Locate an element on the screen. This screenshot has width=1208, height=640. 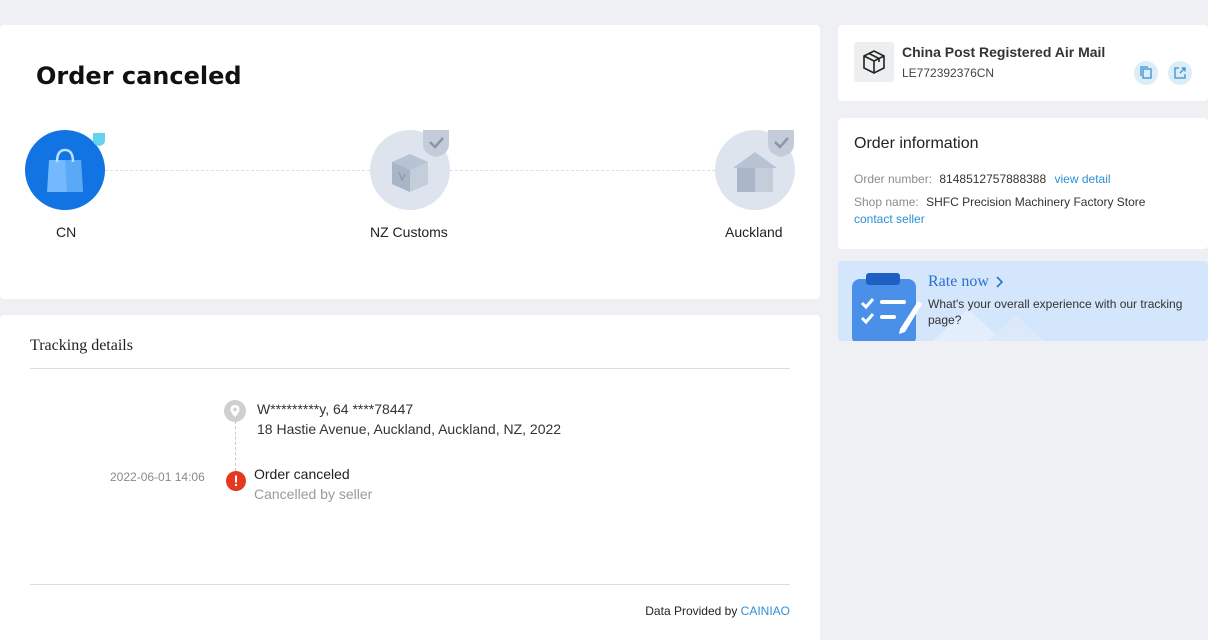
tracking-number: LE772392376CN is located at coordinates (948, 73).